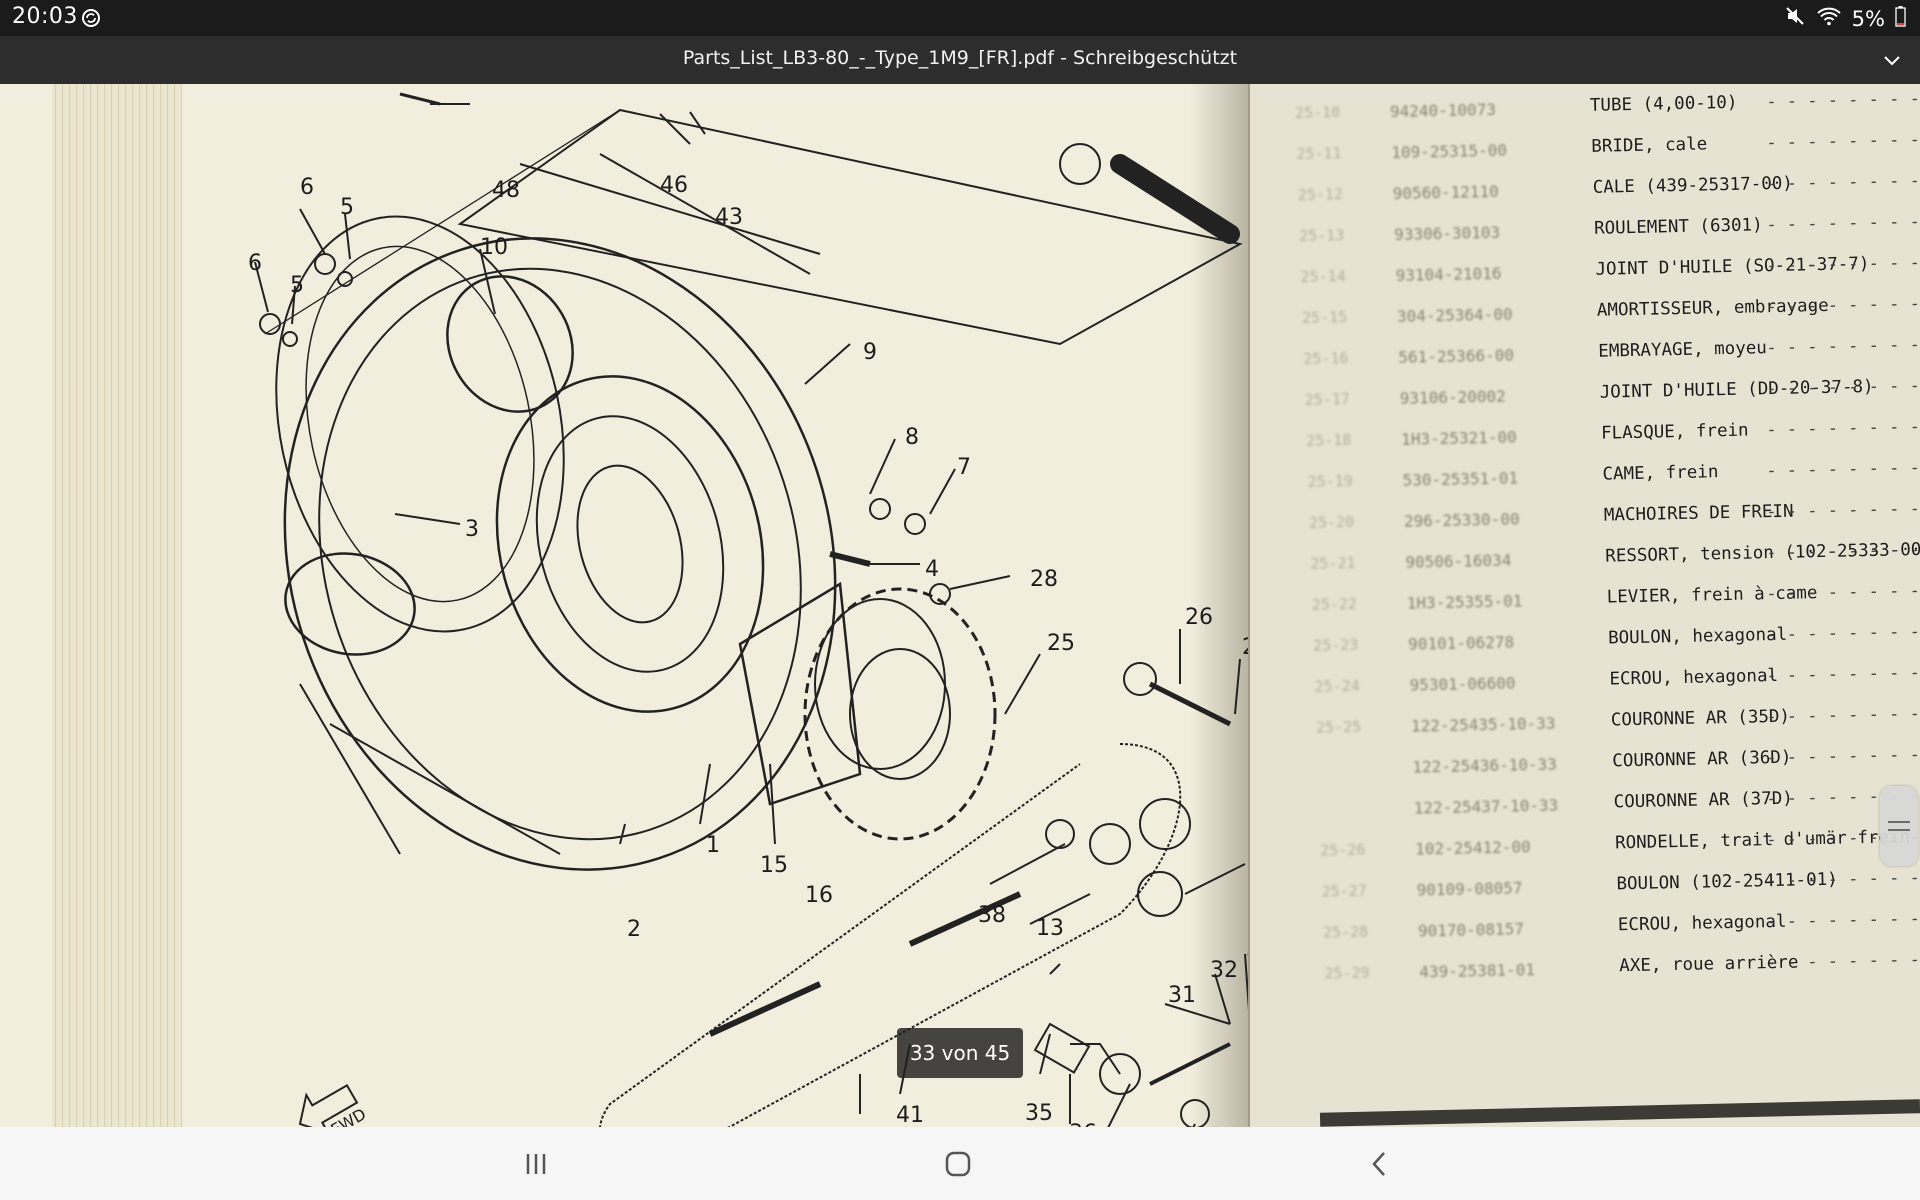 This screenshot has width=1920, height=1200. Describe the element at coordinates (819, 895) in the screenshot. I see `callout-label: 16` at that location.